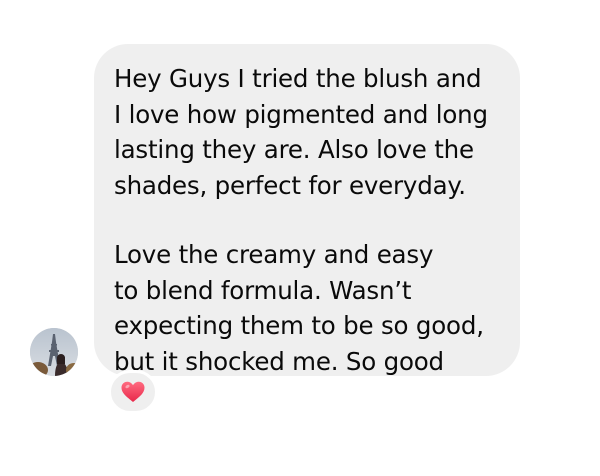 This screenshot has width=600, height=476. What do you see at coordinates (263, 290) in the screenshot?
I see `message-line: to blend formula. Wasn’t` at bounding box center [263, 290].